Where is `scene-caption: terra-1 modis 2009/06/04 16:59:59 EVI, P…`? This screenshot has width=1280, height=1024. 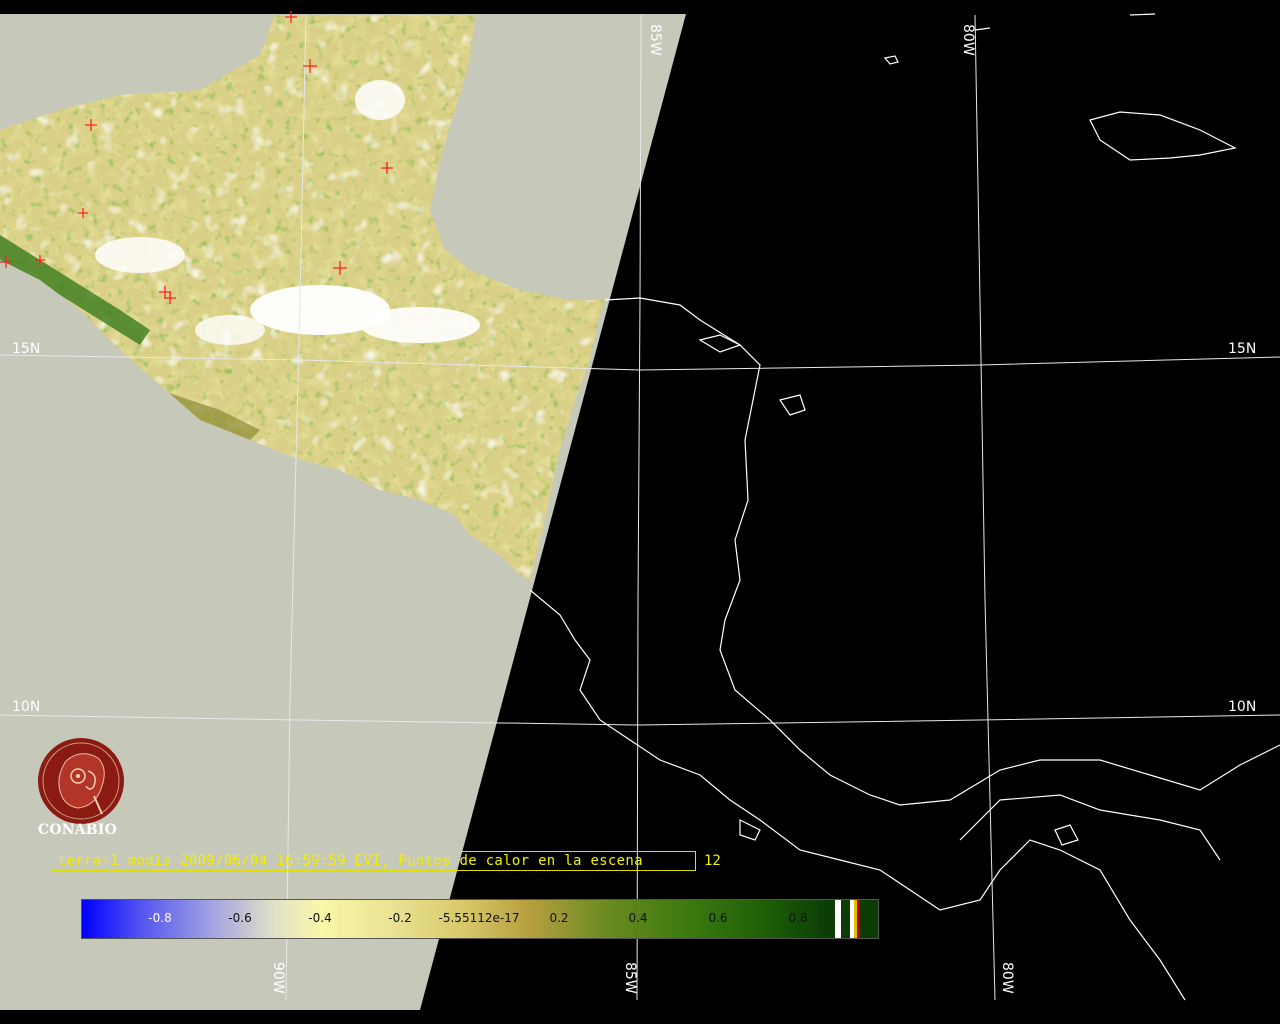
scene-caption: terra-1 modis 2009/06/04 16:59:59 EVI, P… is located at coordinates (350, 861).